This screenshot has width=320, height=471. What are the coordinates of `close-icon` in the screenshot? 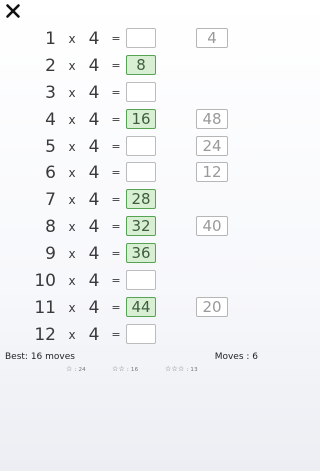 It's located at (13, 11).